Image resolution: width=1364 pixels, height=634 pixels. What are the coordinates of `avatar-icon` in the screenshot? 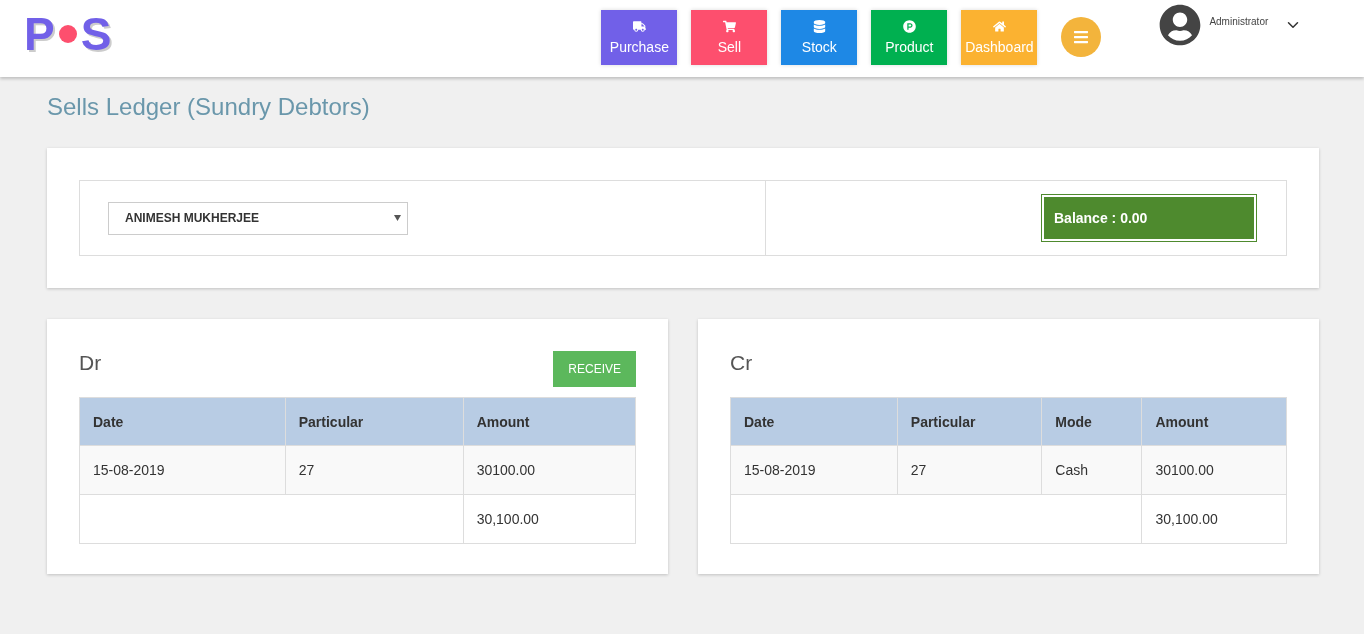 It's located at (1180, 25).